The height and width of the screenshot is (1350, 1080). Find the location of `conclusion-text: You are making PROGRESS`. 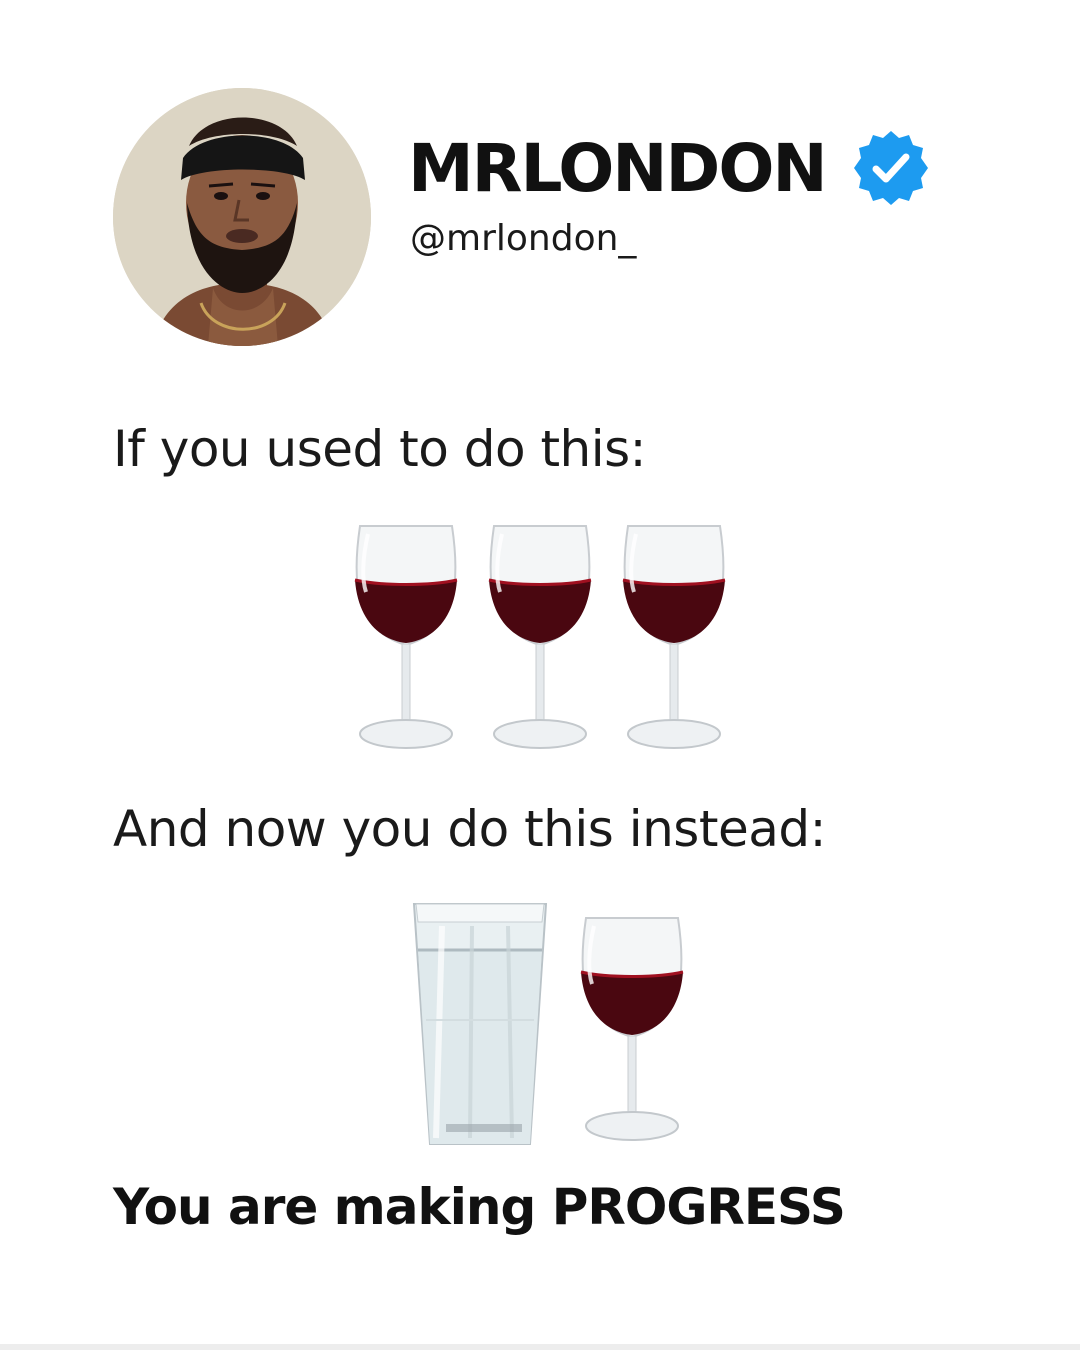

conclusion-text: You are making PROGRESS is located at coordinates (479, 1207).